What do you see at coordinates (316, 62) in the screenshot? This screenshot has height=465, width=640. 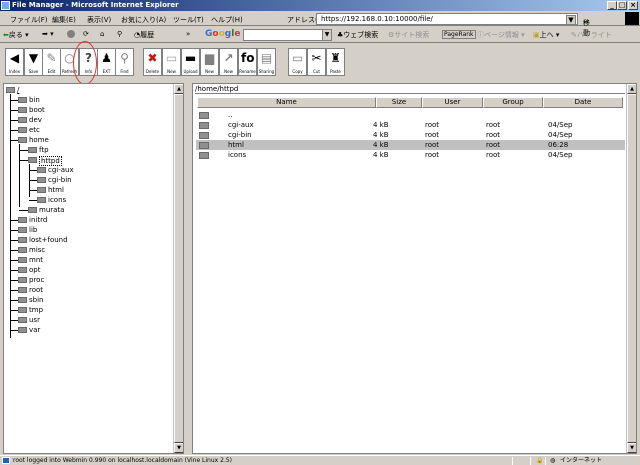 I see `toolbar-btn-cut: ✂ Cut` at bounding box center [316, 62].